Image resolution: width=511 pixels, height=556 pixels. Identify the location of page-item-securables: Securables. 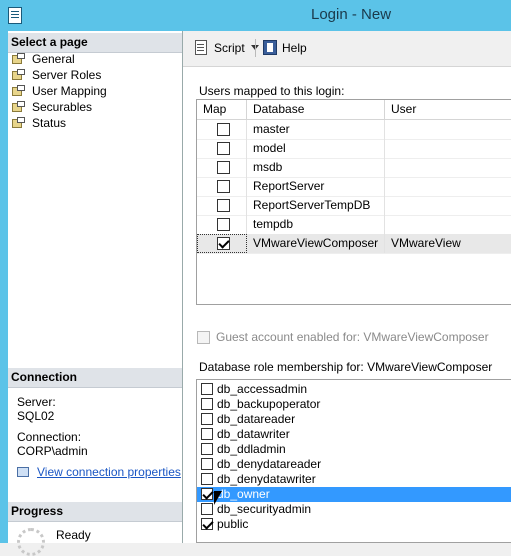
(52, 107).